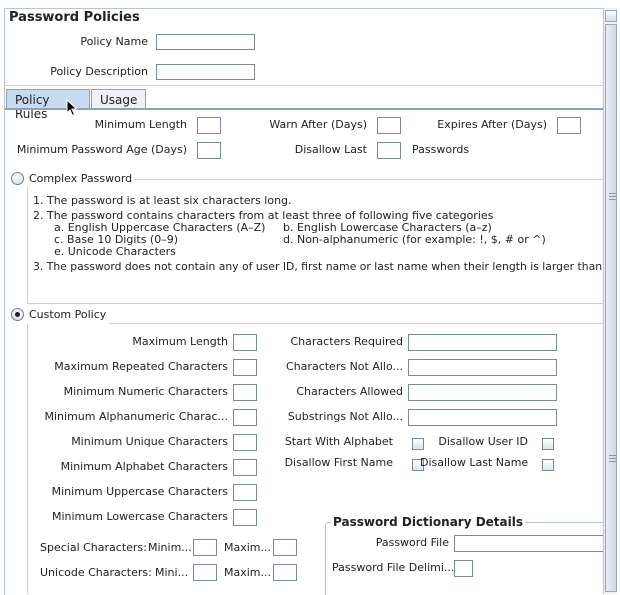  What do you see at coordinates (441, 149) in the screenshot?
I see `passwords-label: Passwords` at bounding box center [441, 149].